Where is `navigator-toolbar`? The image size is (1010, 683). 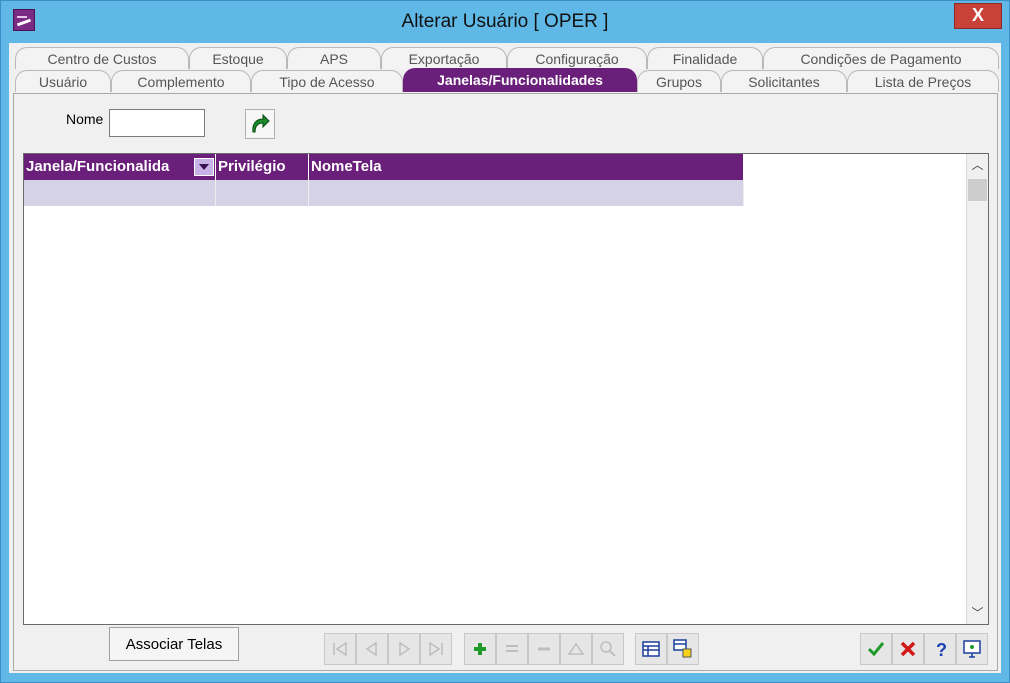 navigator-toolbar is located at coordinates (388, 649).